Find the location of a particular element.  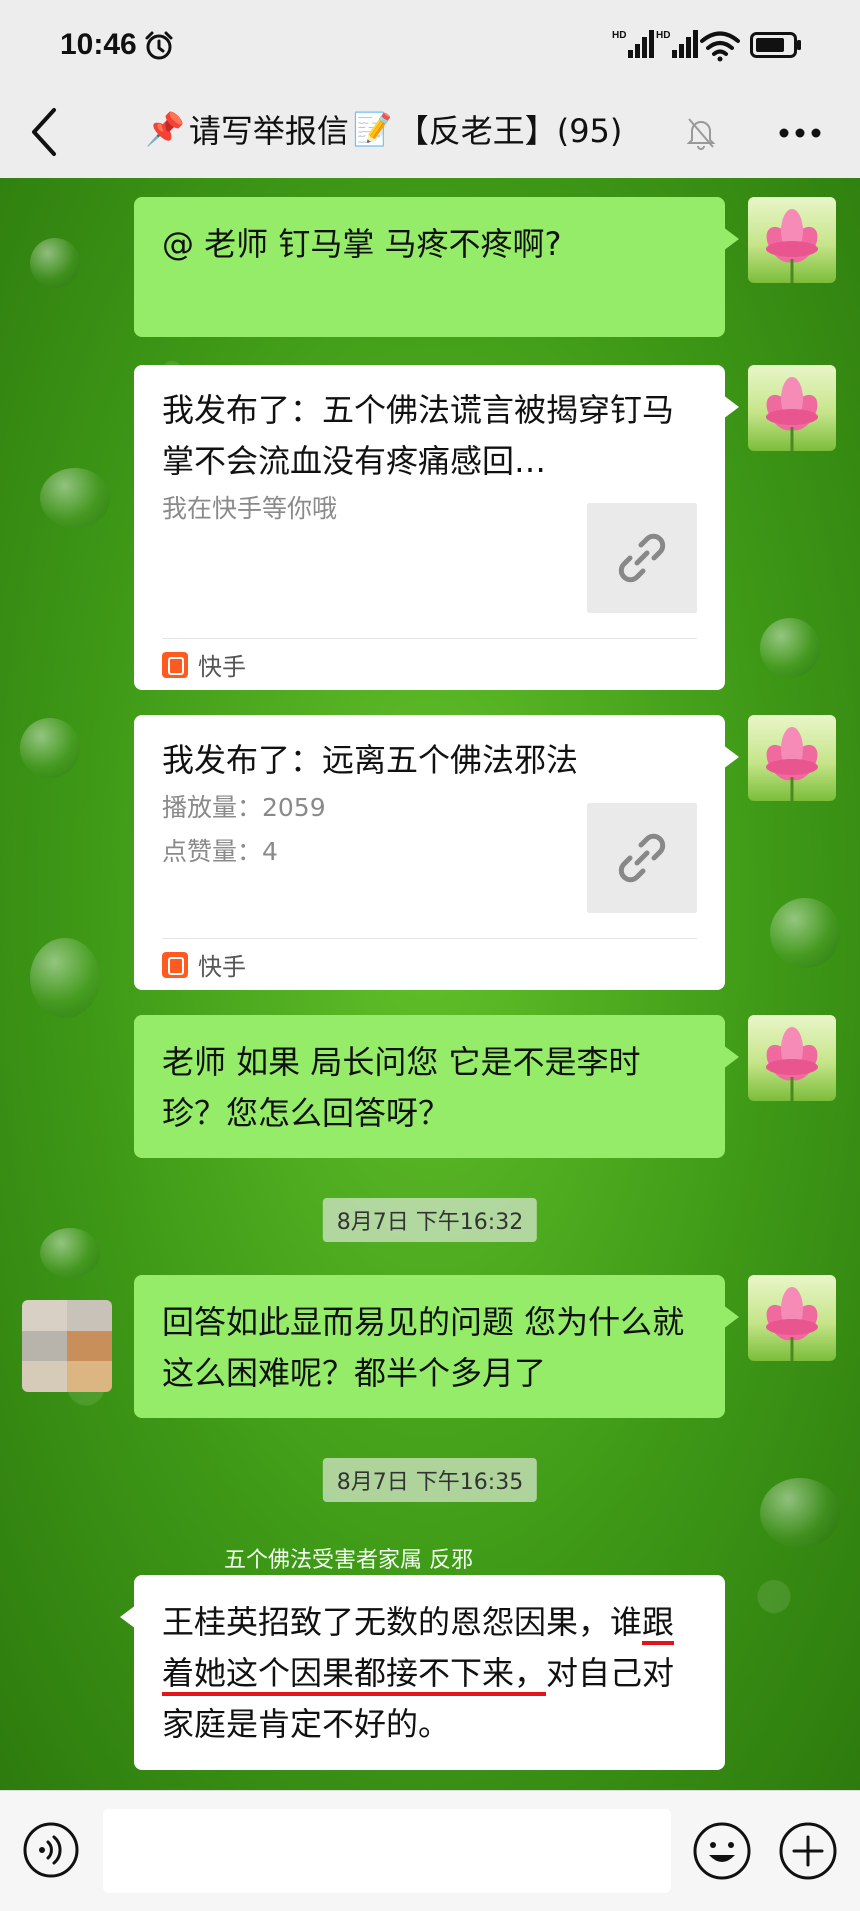

message-input is located at coordinates (387, 1851).